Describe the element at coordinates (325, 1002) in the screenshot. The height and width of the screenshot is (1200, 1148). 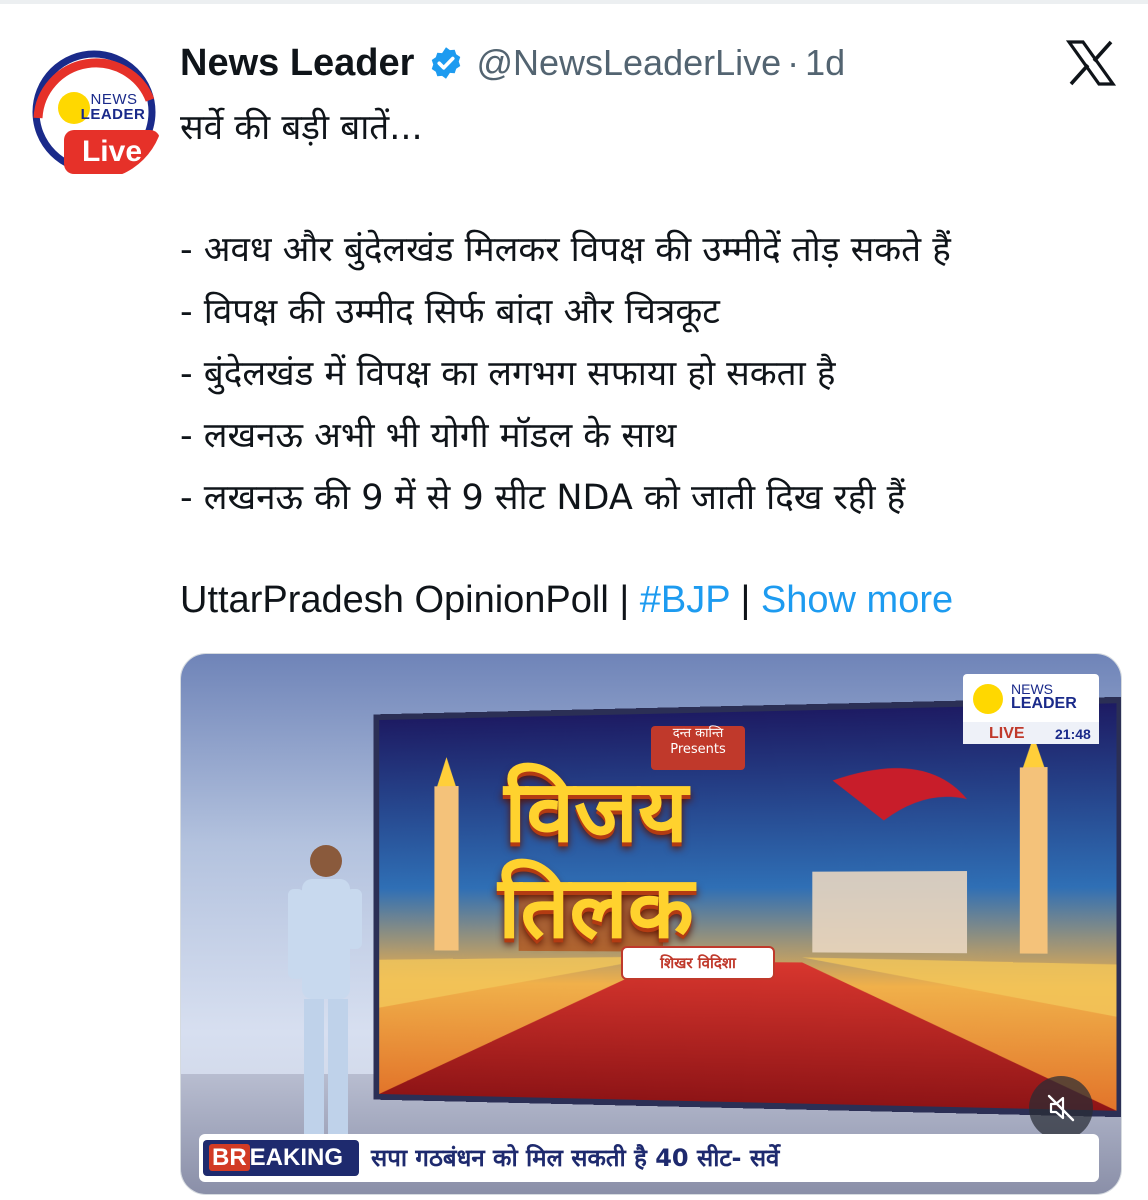
I see `presenter-figure-icon` at that location.